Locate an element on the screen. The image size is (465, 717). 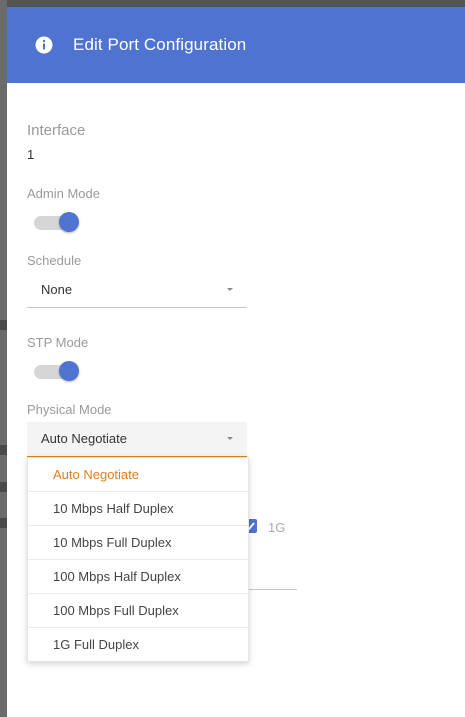
schedule-label: Schedule is located at coordinates (54, 260).